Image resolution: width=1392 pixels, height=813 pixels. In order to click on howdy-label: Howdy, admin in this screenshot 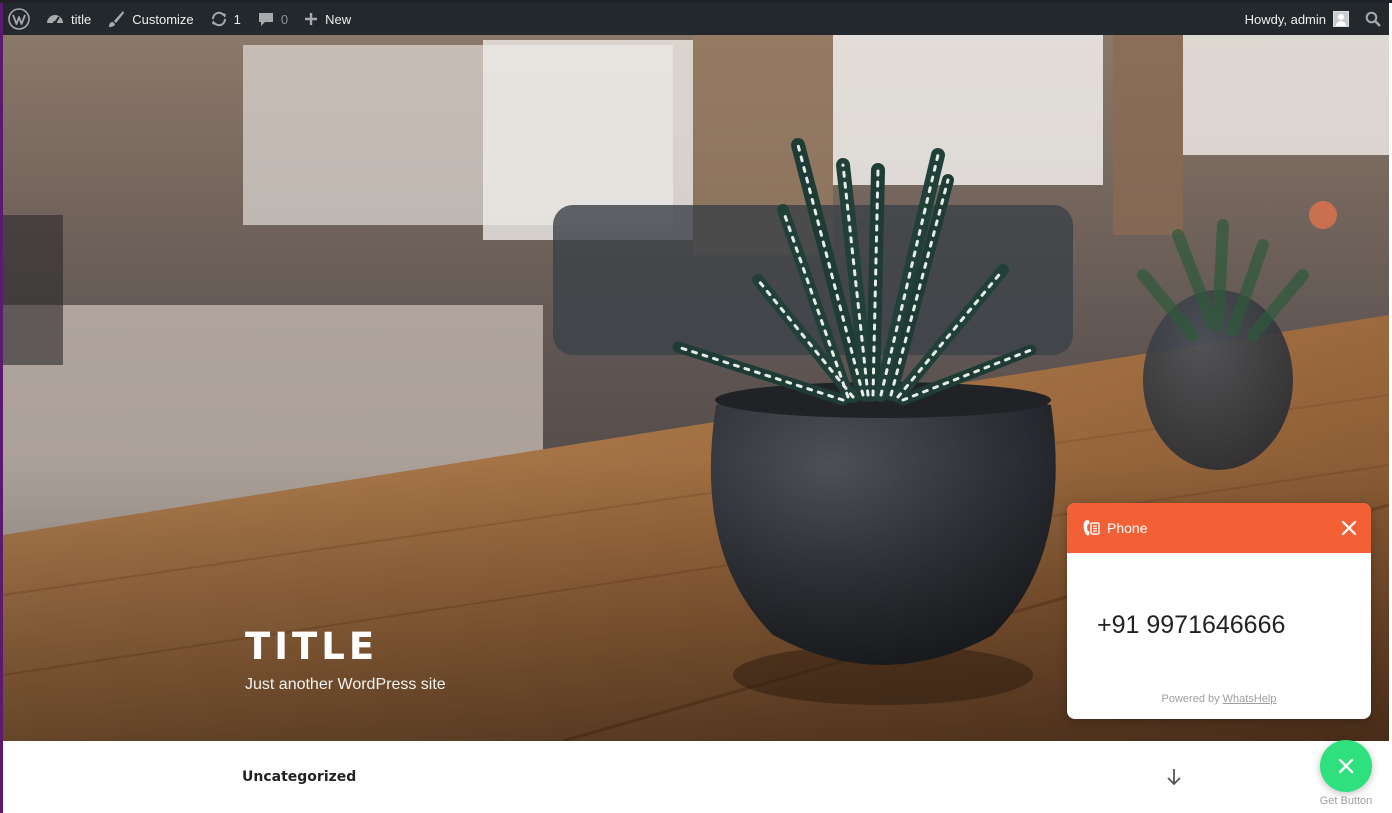, I will do `click(1285, 19)`.